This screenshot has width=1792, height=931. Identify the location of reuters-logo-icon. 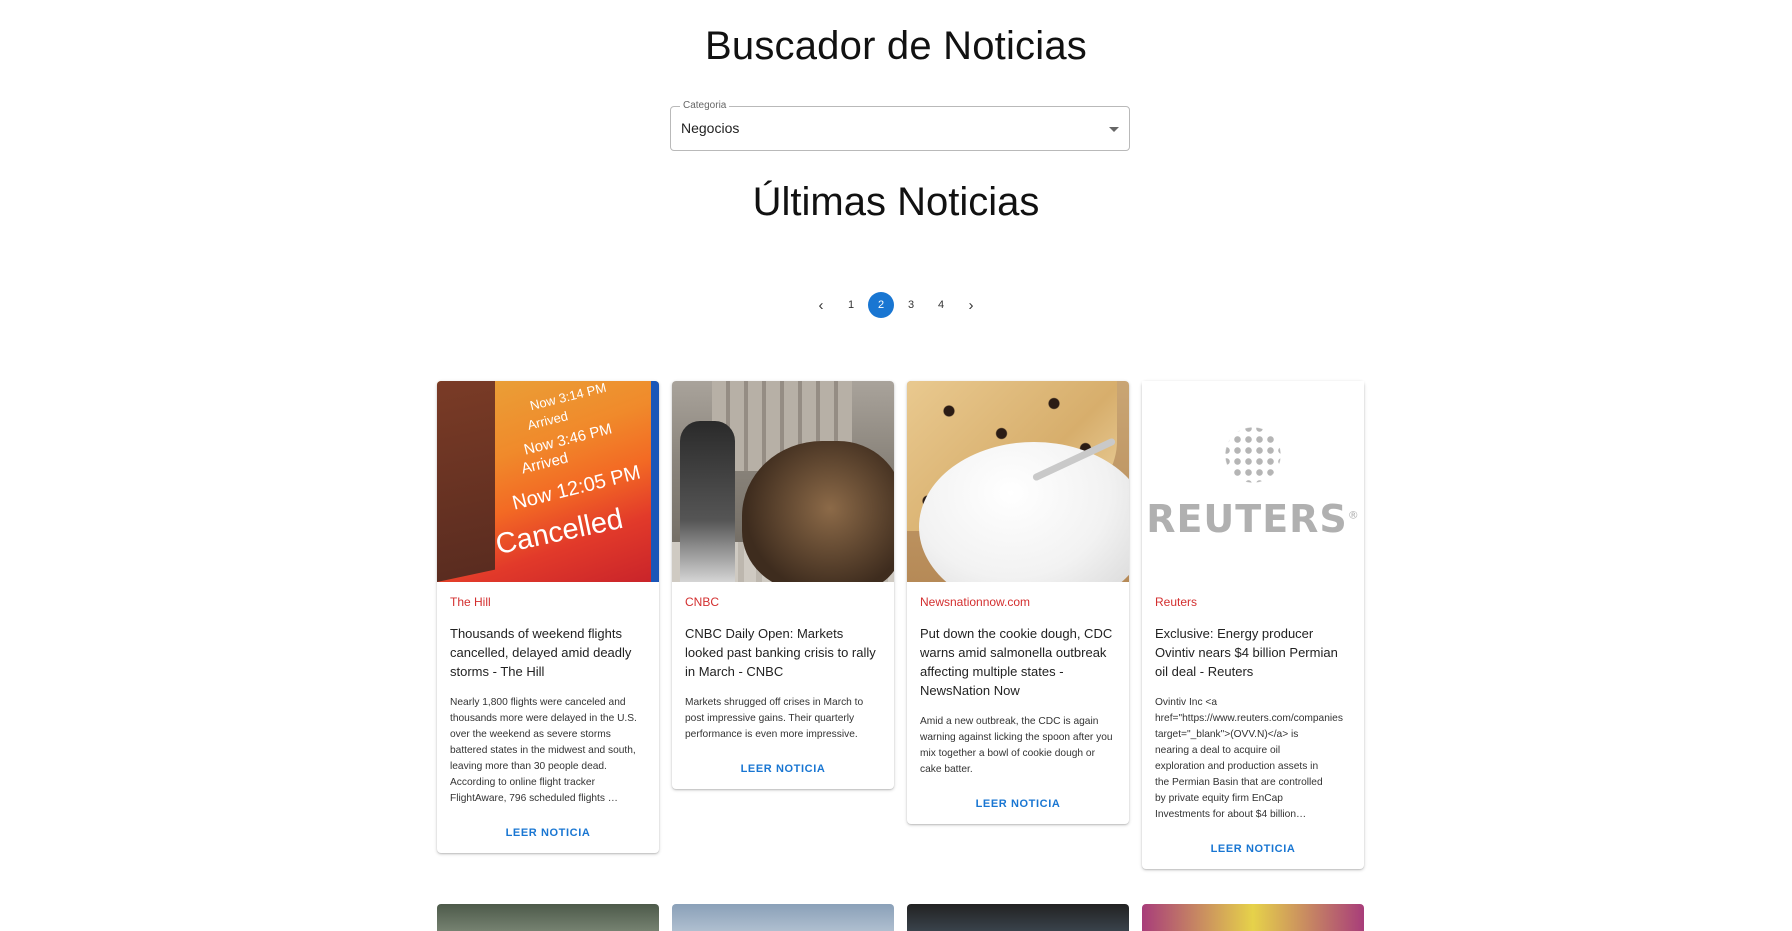
(1253, 454).